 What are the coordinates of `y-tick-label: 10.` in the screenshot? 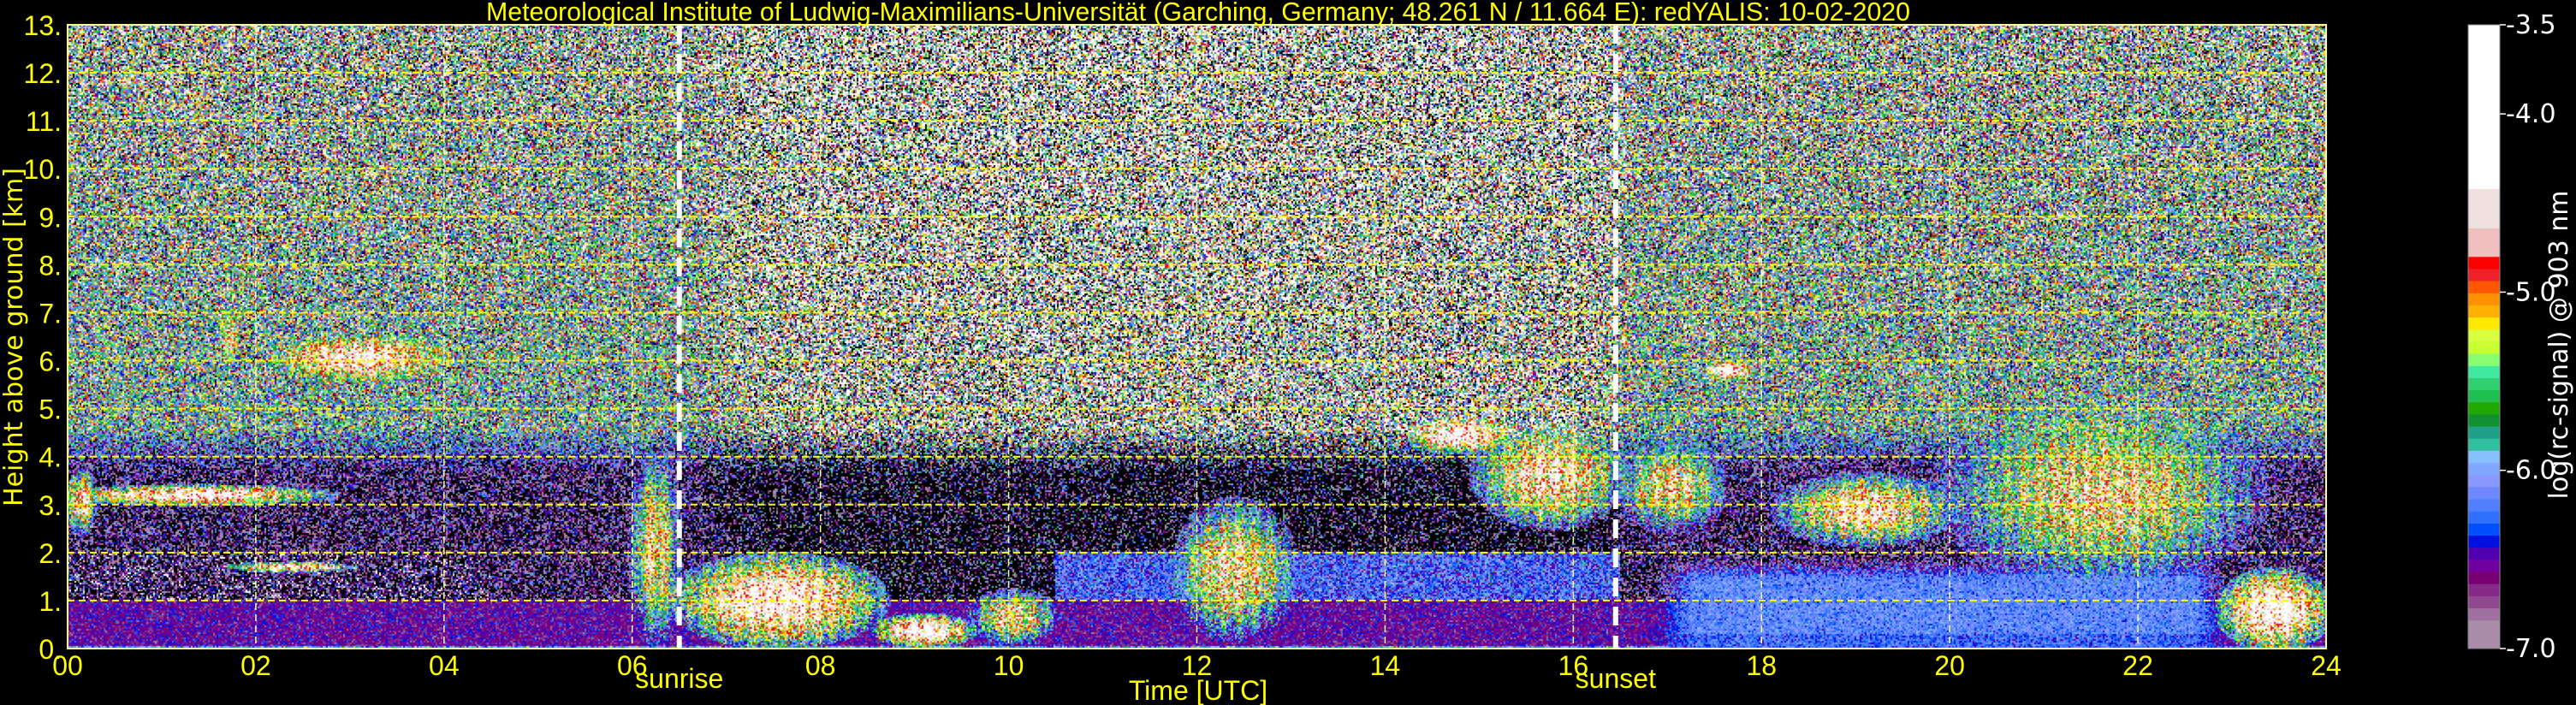 It's located at (43, 169).